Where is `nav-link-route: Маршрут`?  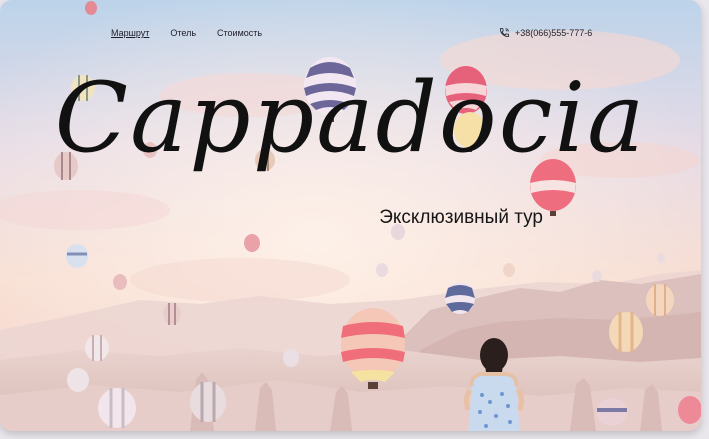
nav-link-route: Маршрут is located at coordinates (130, 33).